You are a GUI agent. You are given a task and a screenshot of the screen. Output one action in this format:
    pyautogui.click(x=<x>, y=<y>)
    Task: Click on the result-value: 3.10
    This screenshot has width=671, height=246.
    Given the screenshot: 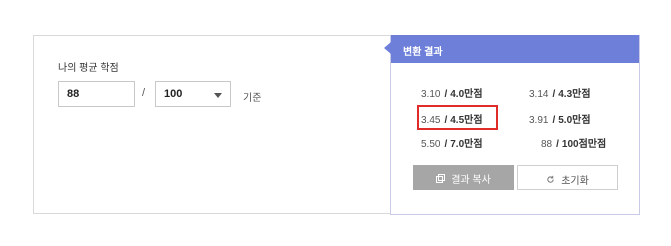 What is the action you would take?
    pyautogui.click(x=431, y=94)
    